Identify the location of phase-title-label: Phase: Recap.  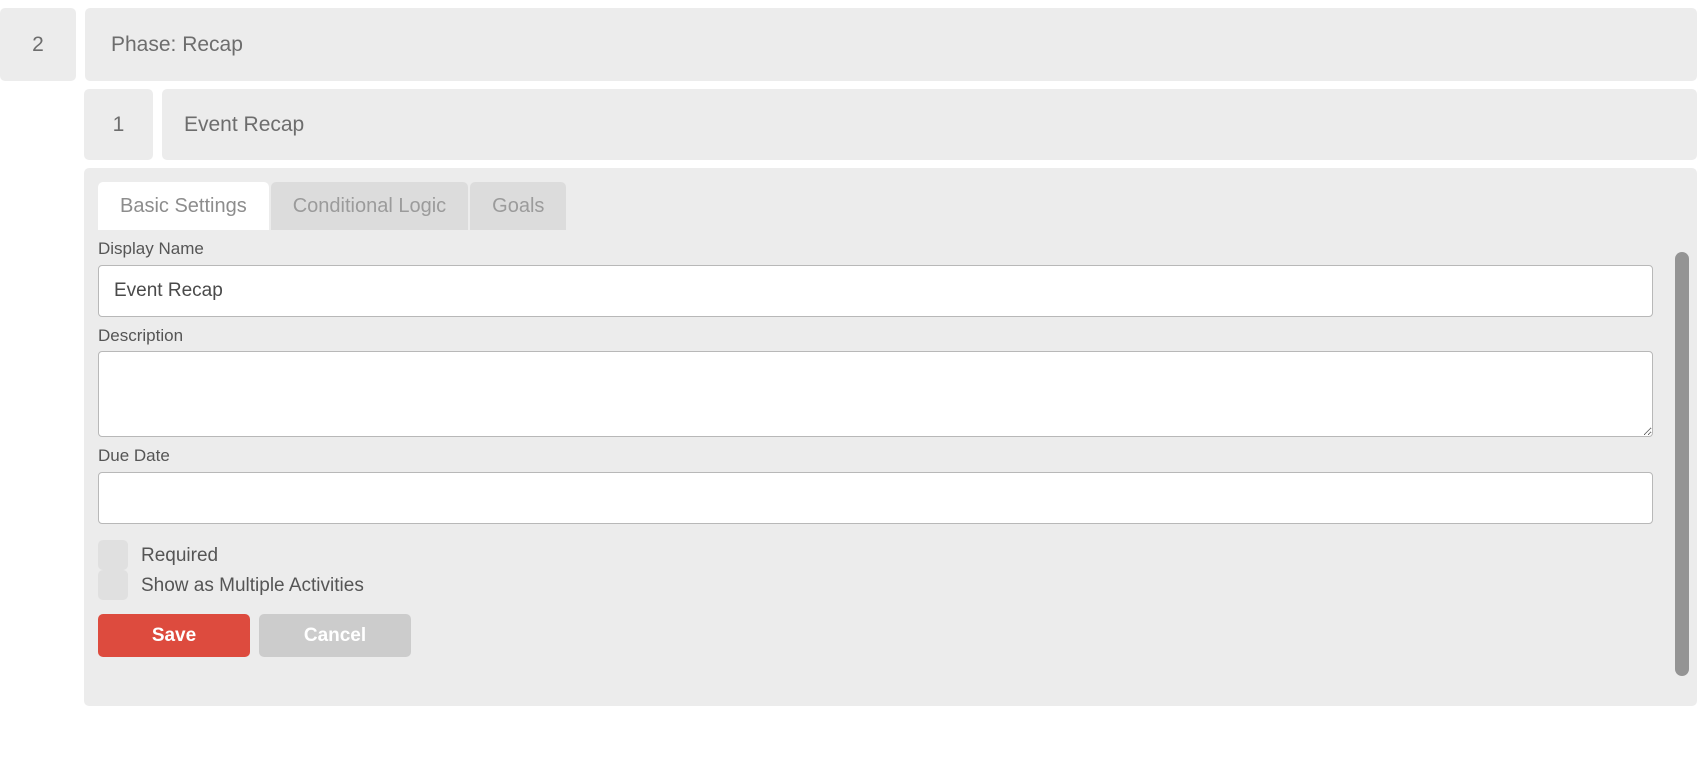
(177, 44).